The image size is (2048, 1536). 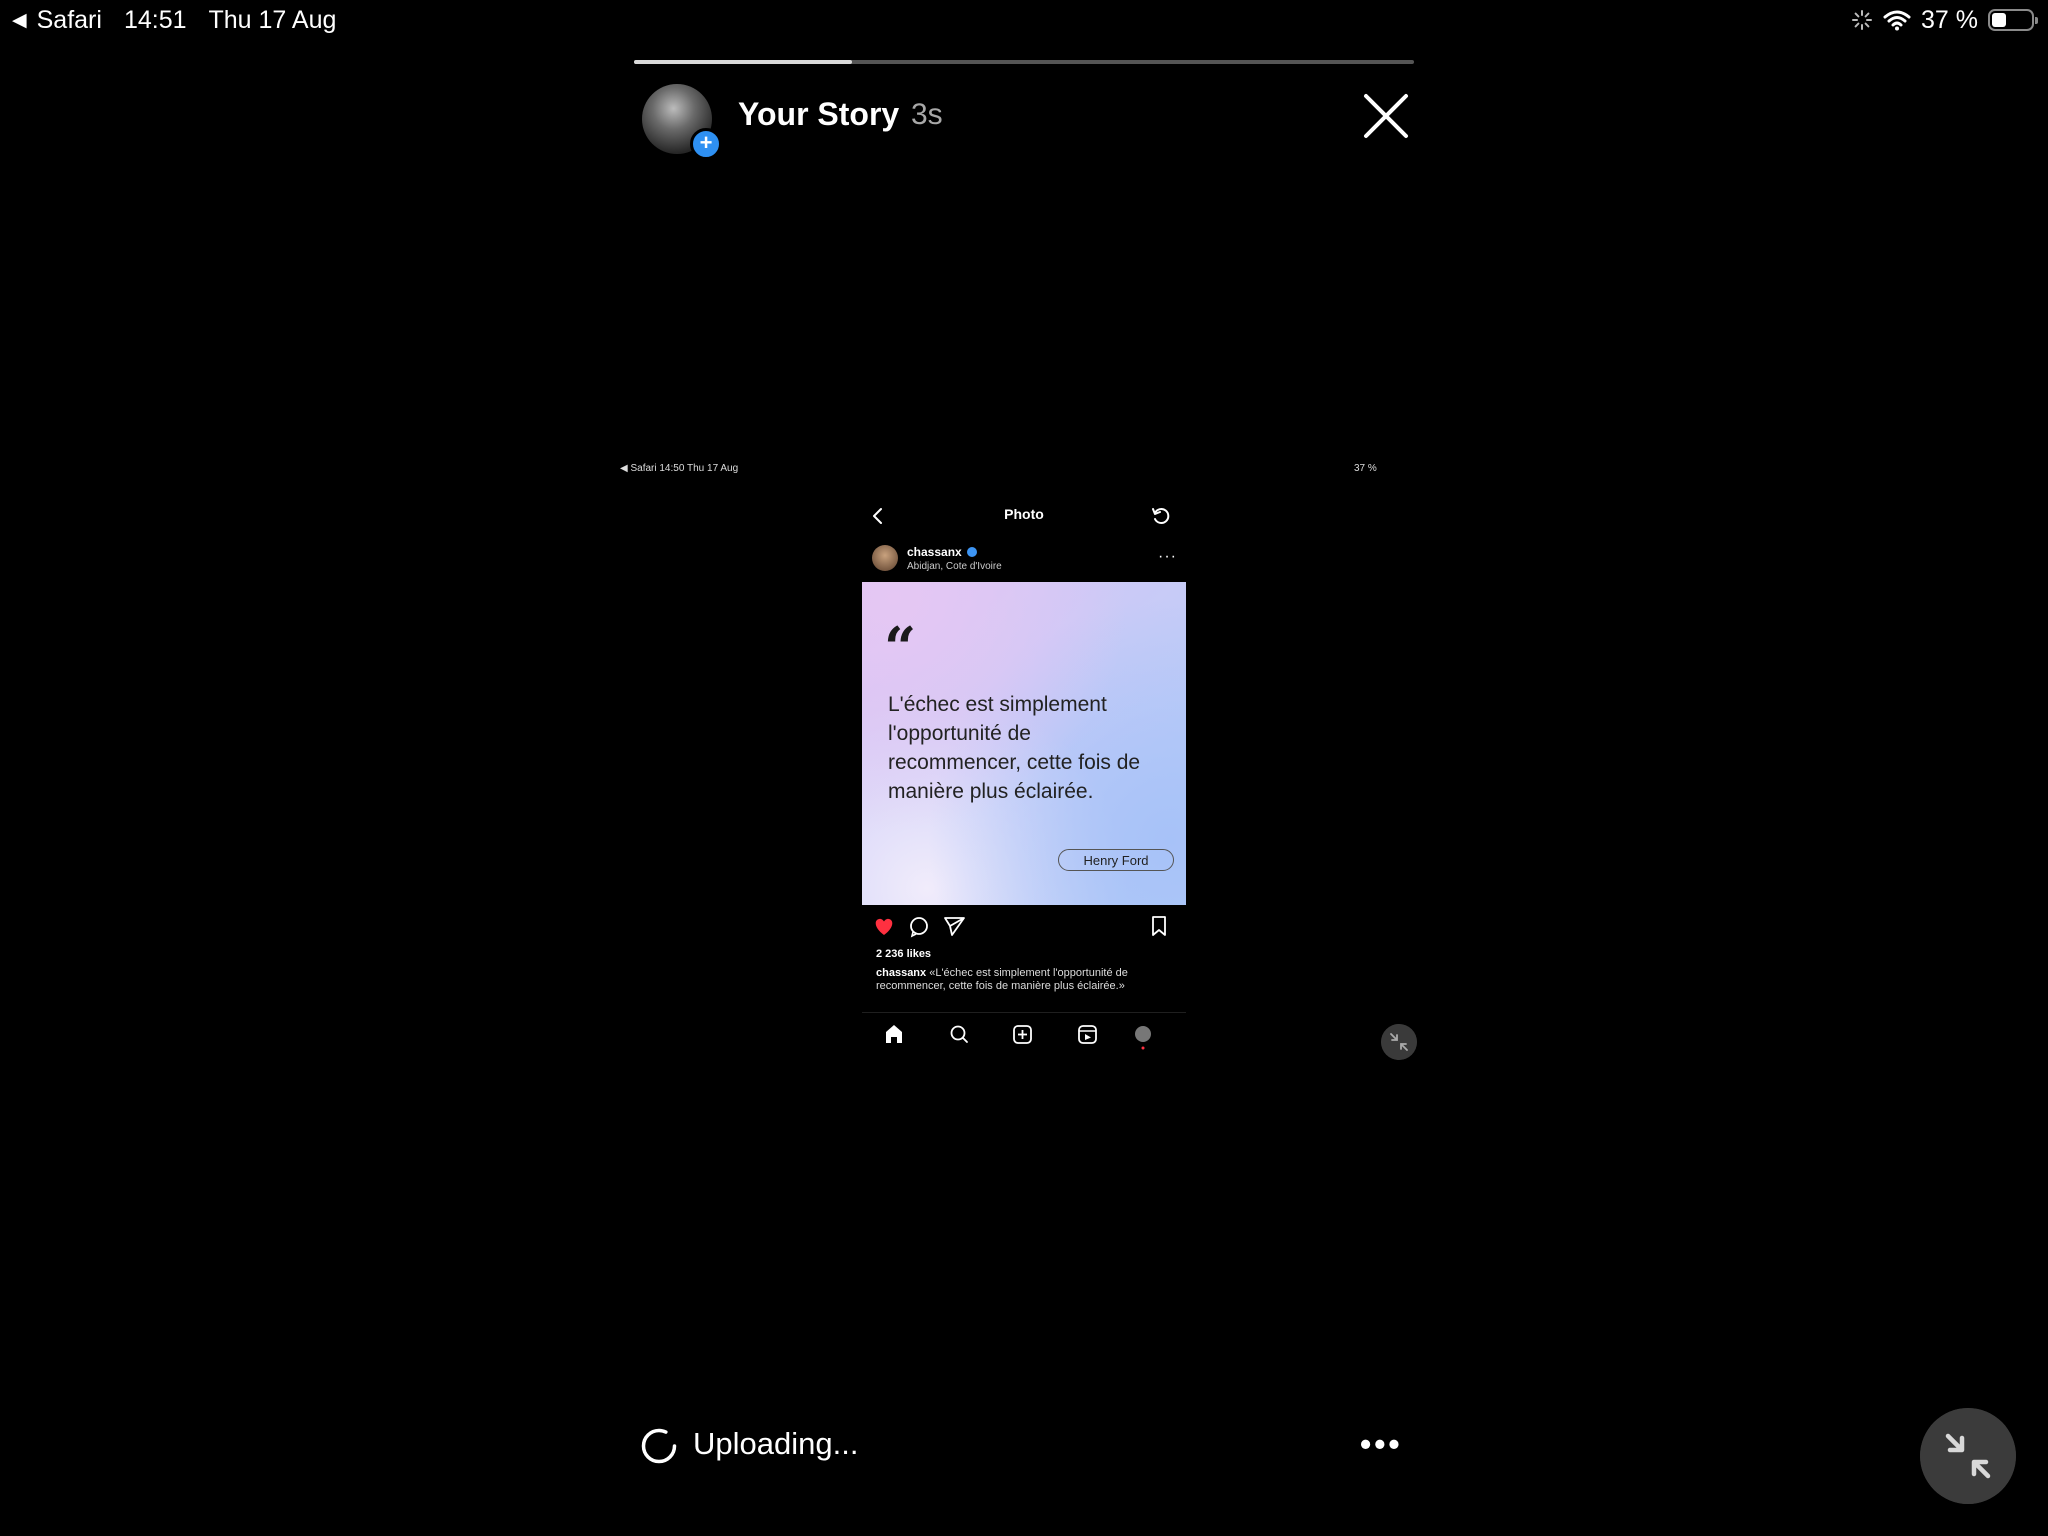 What do you see at coordinates (904, 954) in the screenshot?
I see `likes-count: 2 236 likes` at bounding box center [904, 954].